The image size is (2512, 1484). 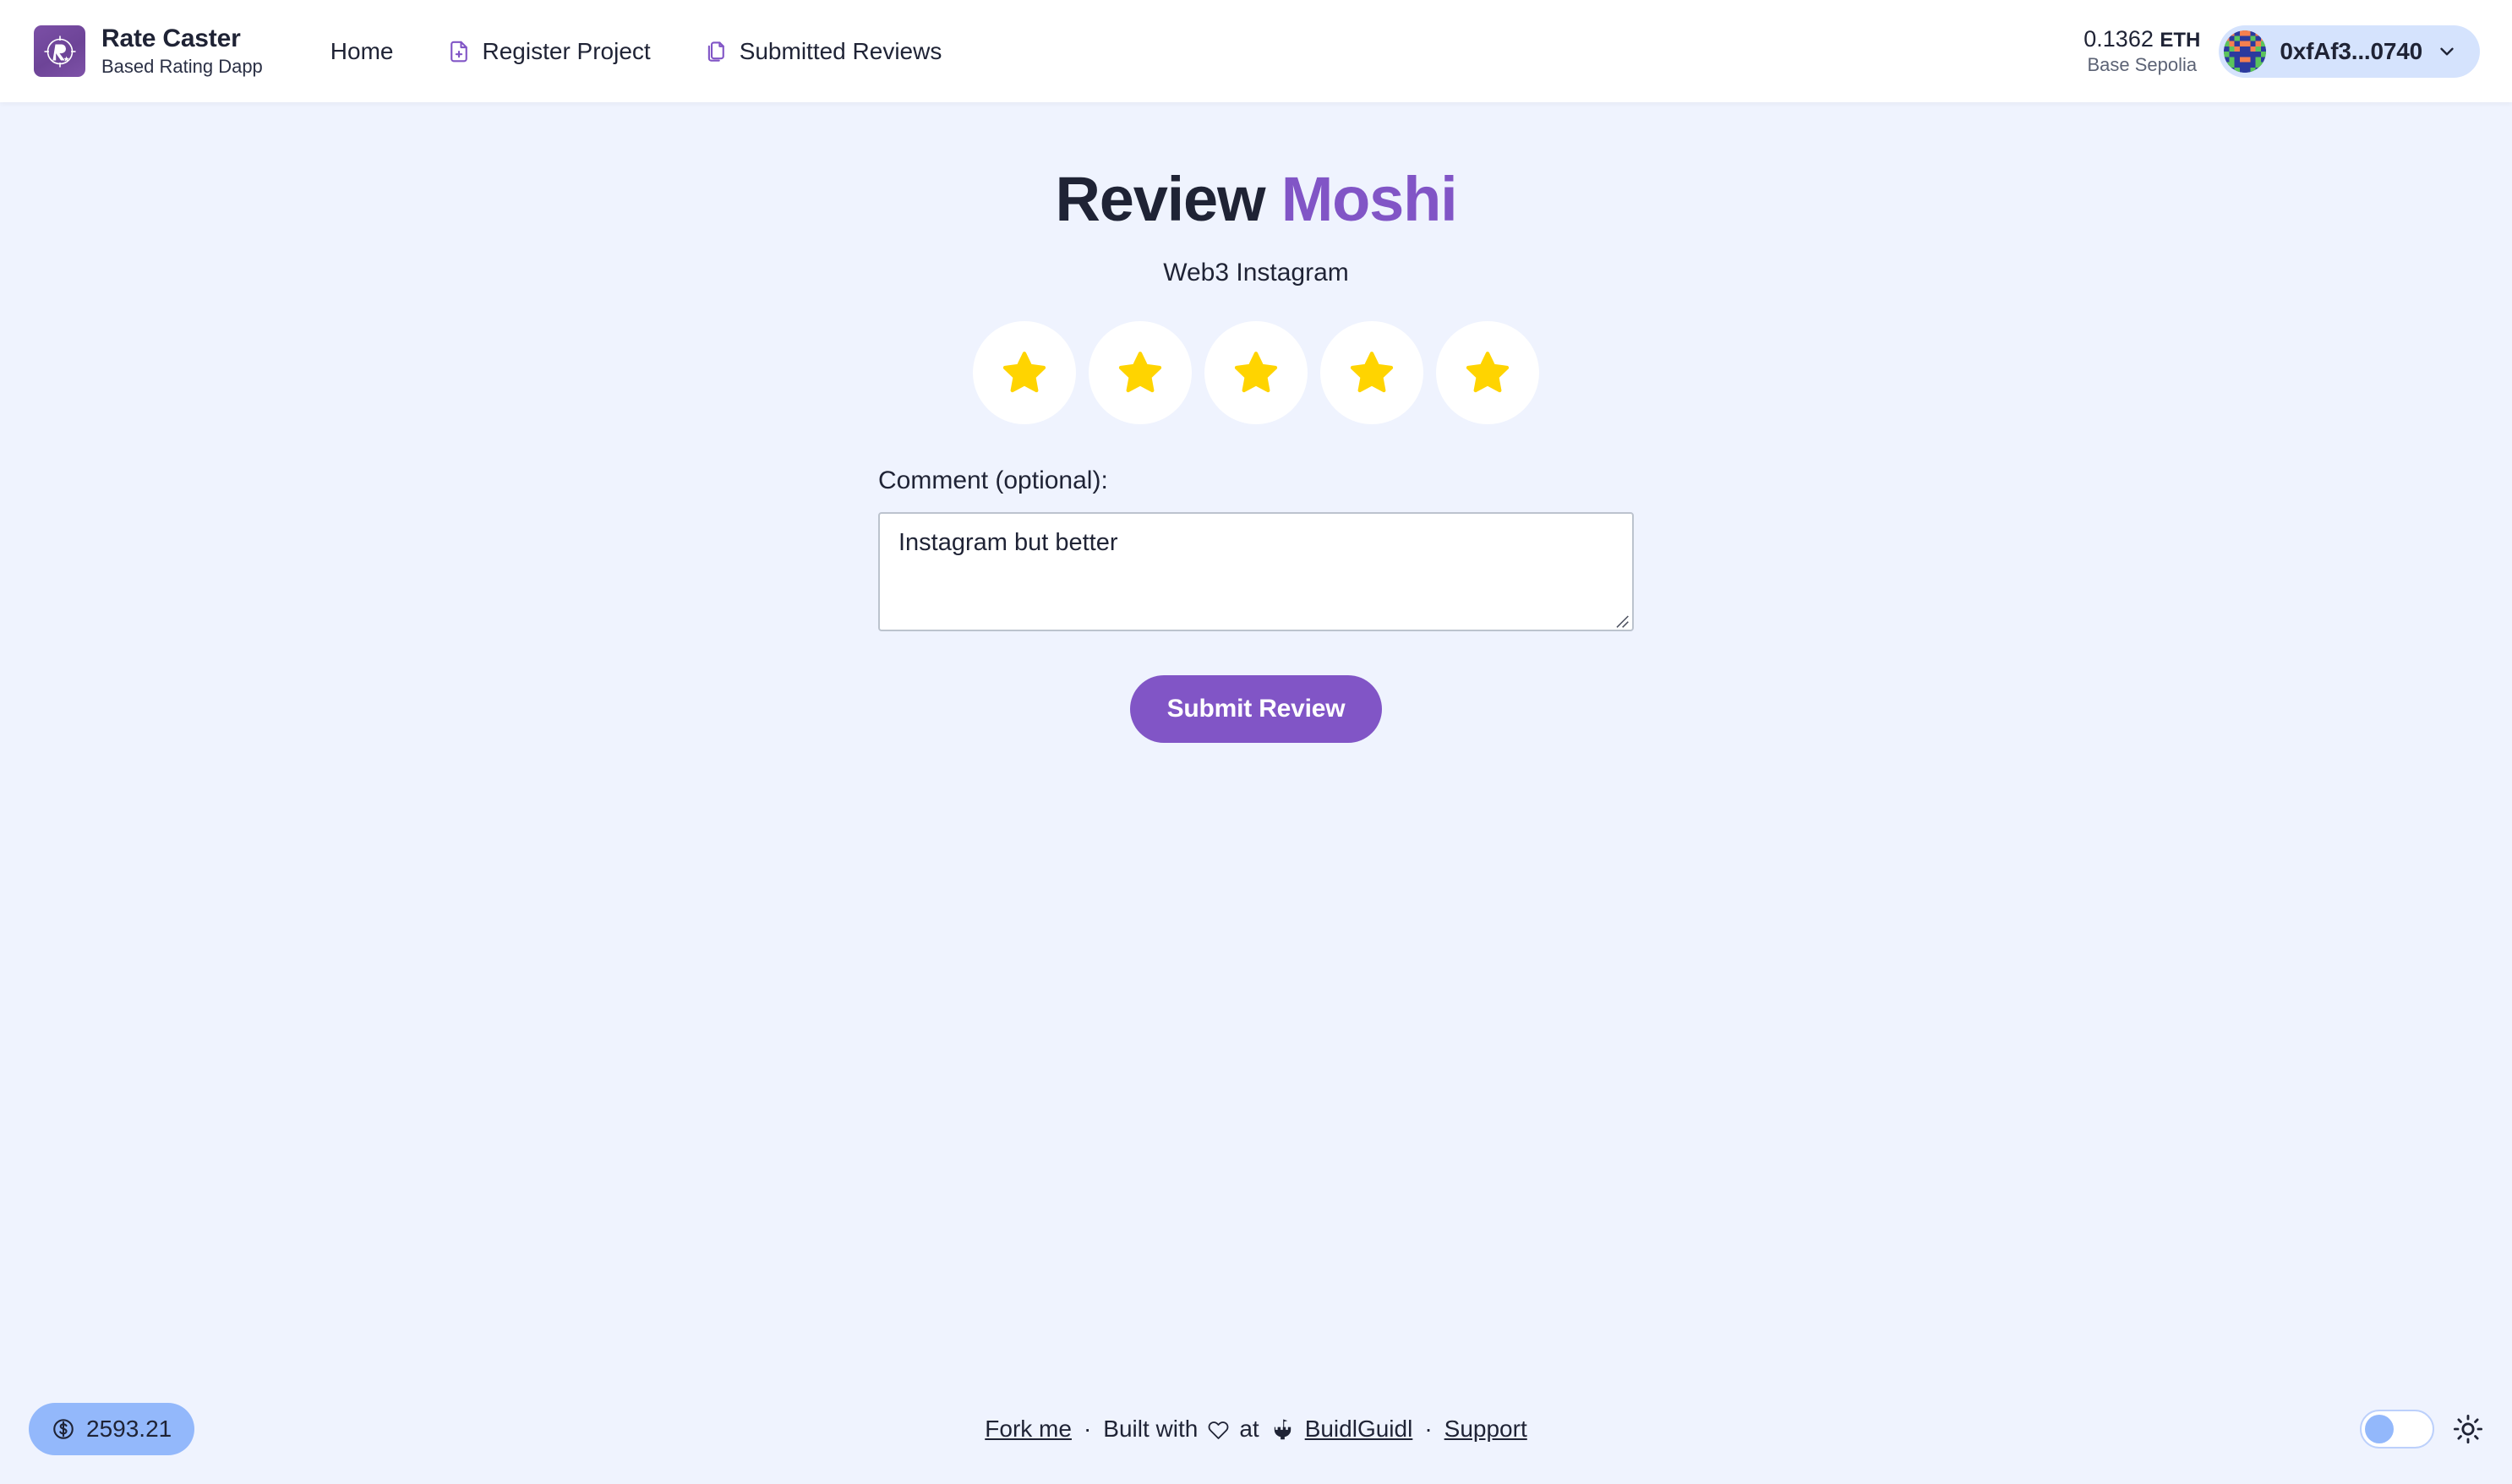 What do you see at coordinates (63, 1429) in the screenshot?
I see `dollar-circle-icon` at bounding box center [63, 1429].